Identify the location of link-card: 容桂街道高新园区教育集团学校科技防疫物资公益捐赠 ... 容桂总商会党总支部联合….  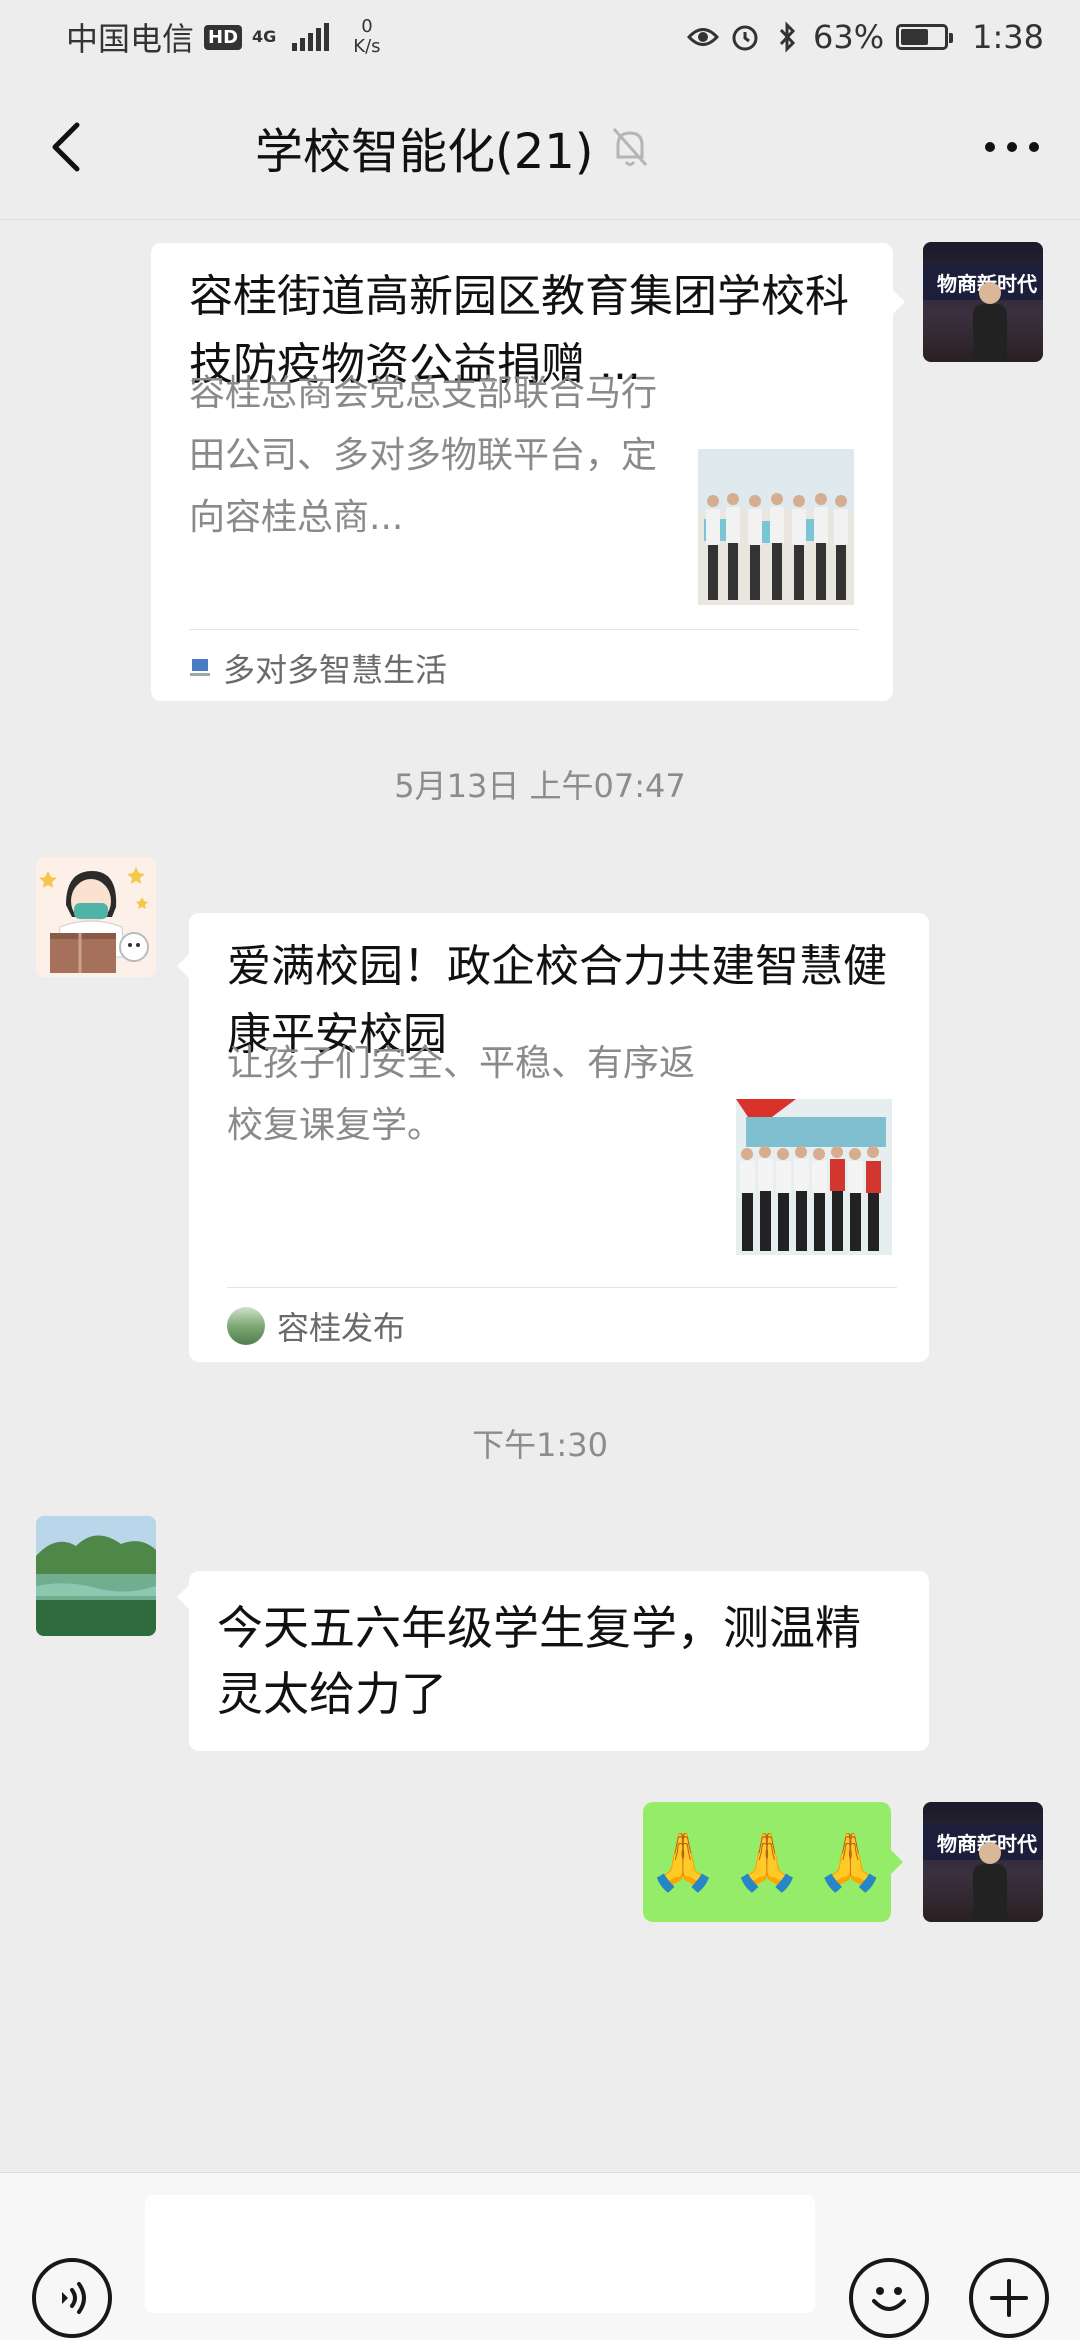
(522, 472).